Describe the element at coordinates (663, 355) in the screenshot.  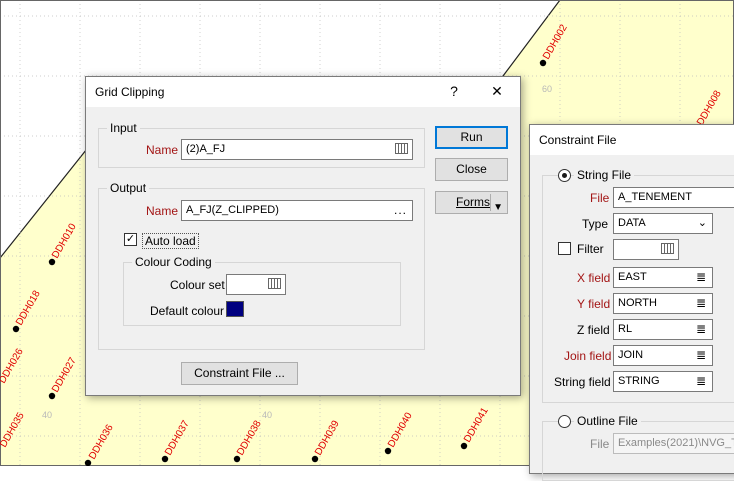
I see `join-field-input: JOIN ≣` at that location.